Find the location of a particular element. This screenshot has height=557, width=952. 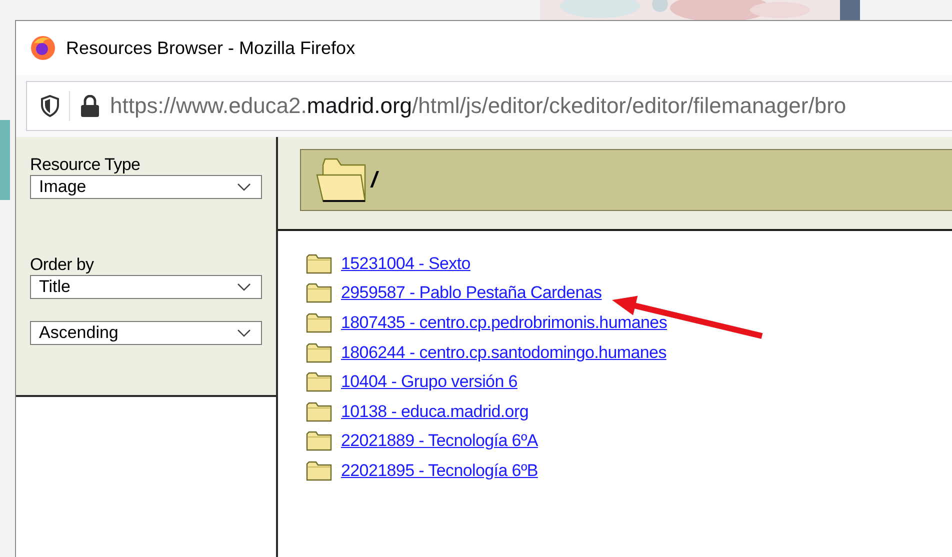

lock-icon is located at coordinates (90, 106).